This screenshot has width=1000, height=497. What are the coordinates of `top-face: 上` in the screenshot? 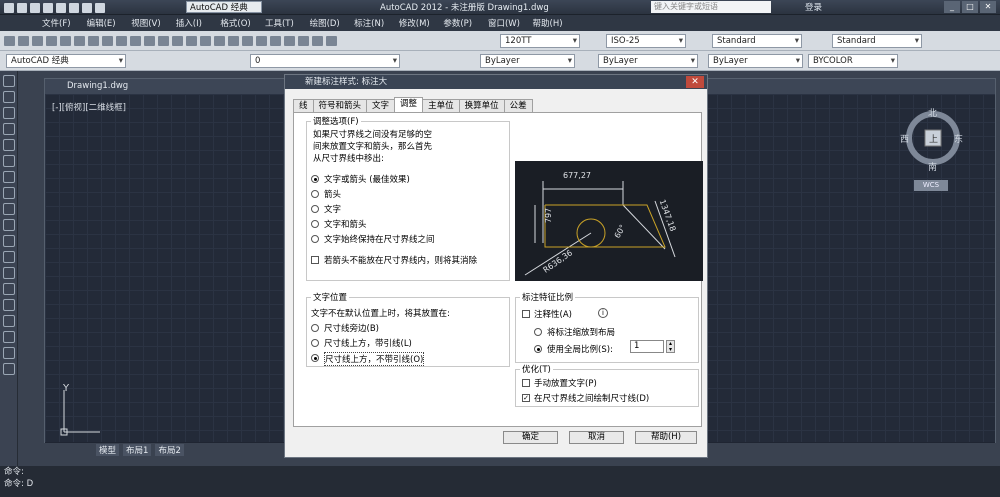 It's located at (933, 138).